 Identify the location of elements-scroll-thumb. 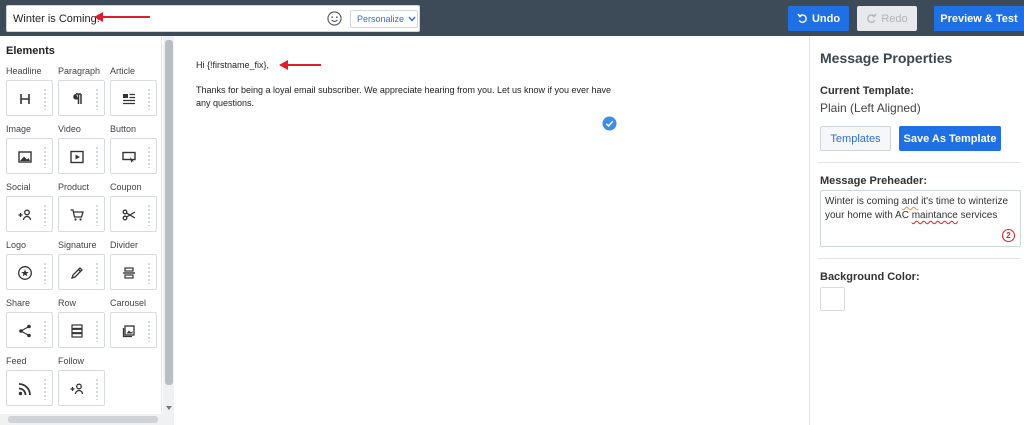
(169, 212).